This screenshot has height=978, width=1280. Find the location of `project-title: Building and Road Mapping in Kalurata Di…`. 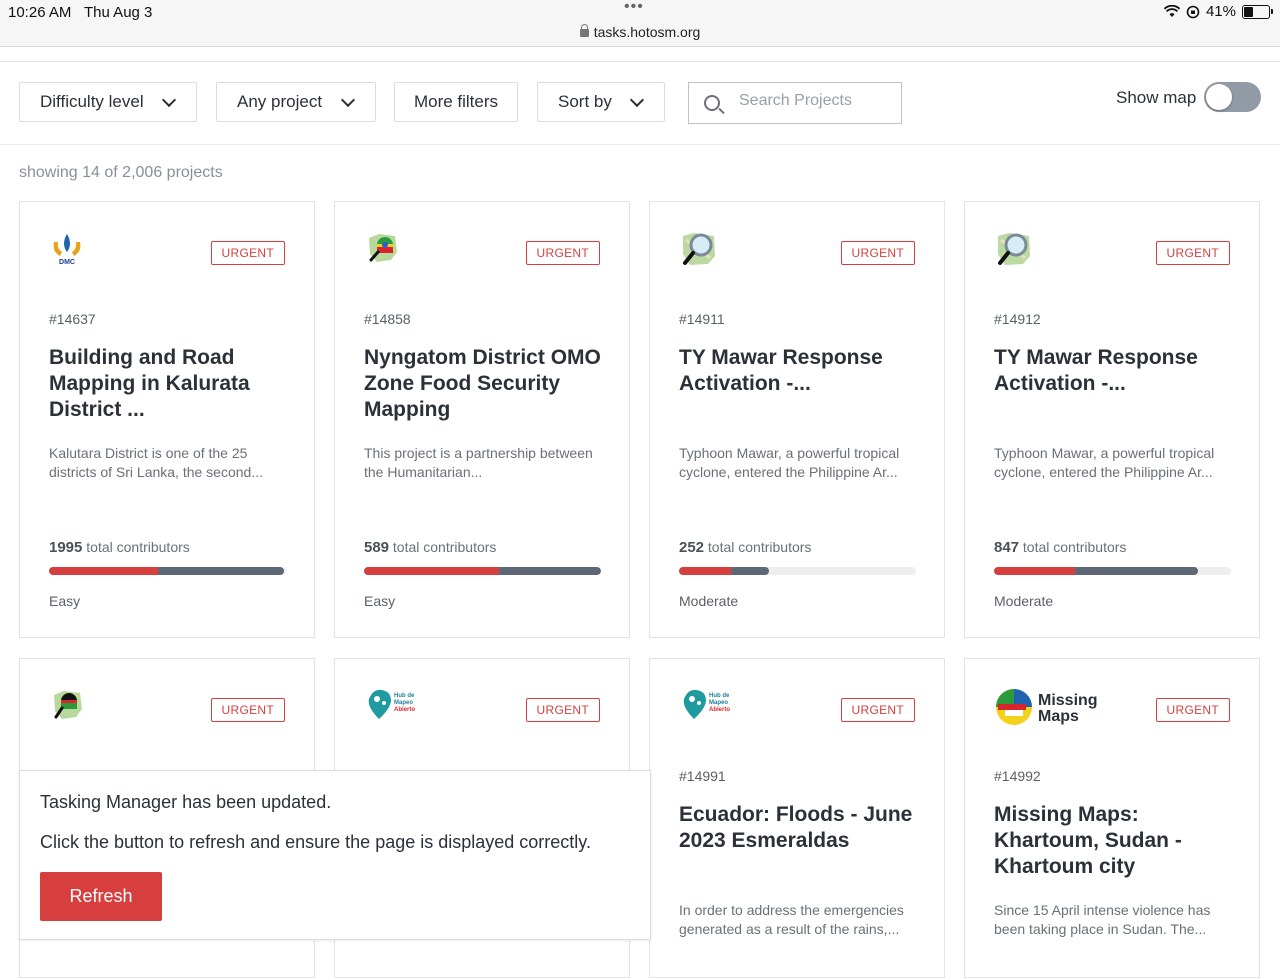

project-title: Building and Road Mapping in Kalurata Di… is located at coordinates (169, 384).